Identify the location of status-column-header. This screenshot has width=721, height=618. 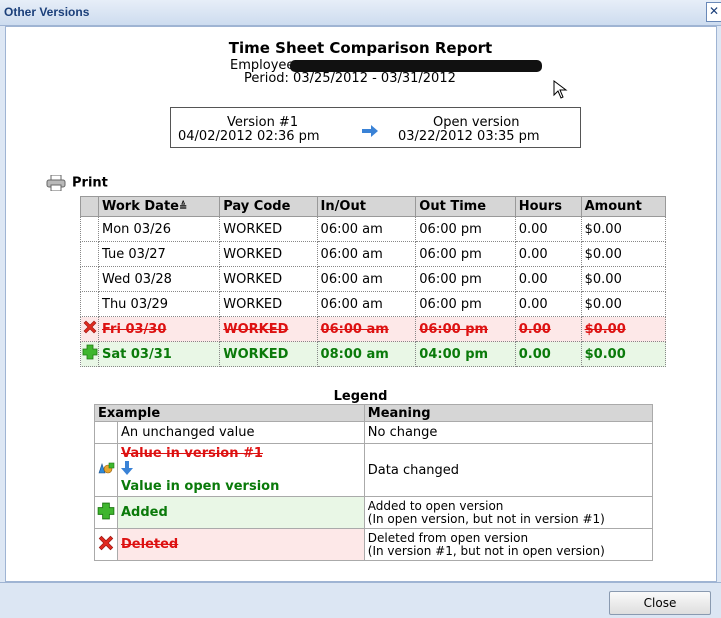
(89, 206).